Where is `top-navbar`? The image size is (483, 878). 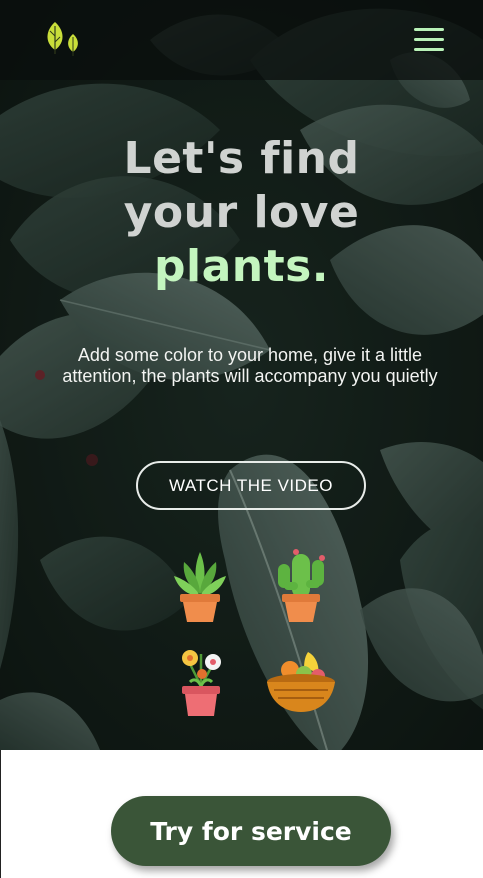 top-navbar is located at coordinates (241, 40).